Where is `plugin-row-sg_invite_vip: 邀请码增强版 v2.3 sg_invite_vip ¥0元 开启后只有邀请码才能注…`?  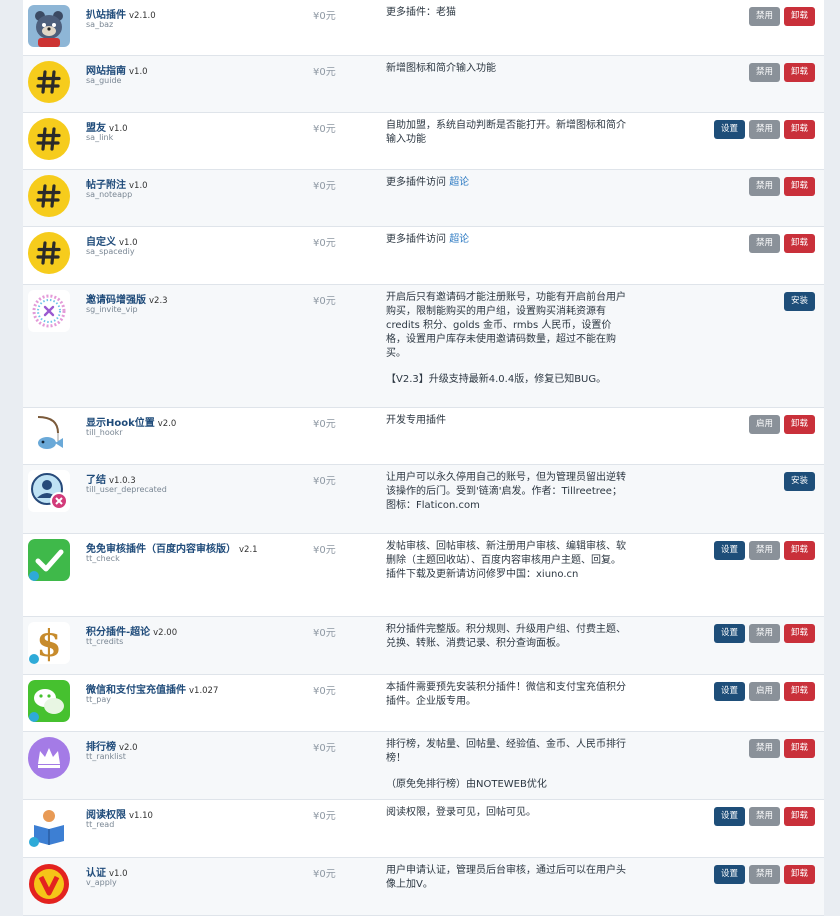
plugin-row-sg_invite_vip: 邀请码增强版 v2.3 sg_invite_vip ¥0元 开启后只有邀请码才能注… is located at coordinates (423, 346).